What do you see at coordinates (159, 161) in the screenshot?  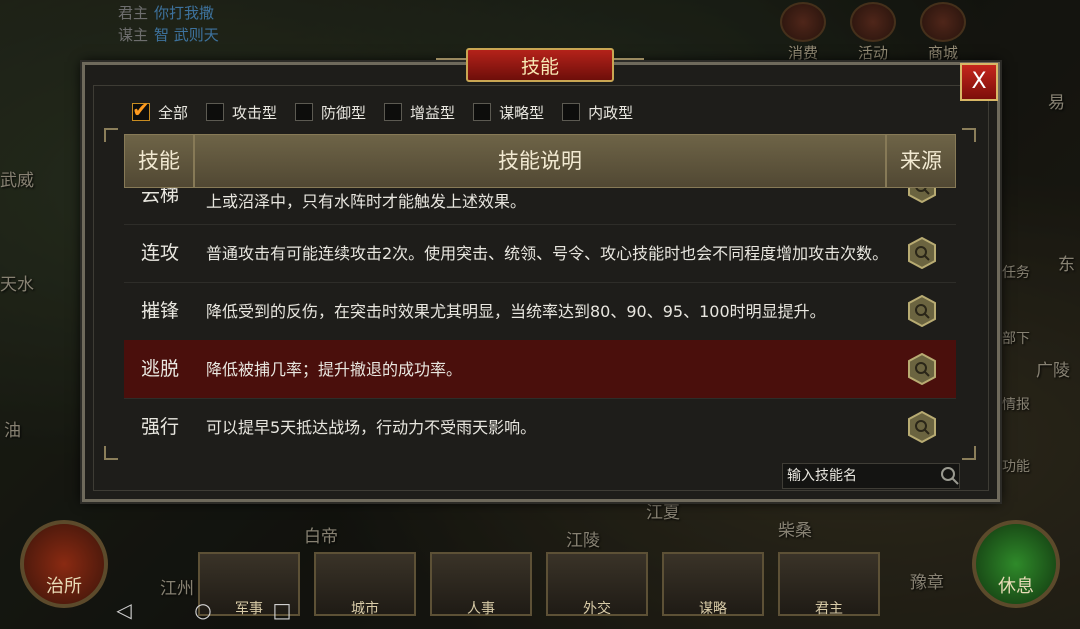 I see `column-header-skill: 技能` at bounding box center [159, 161].